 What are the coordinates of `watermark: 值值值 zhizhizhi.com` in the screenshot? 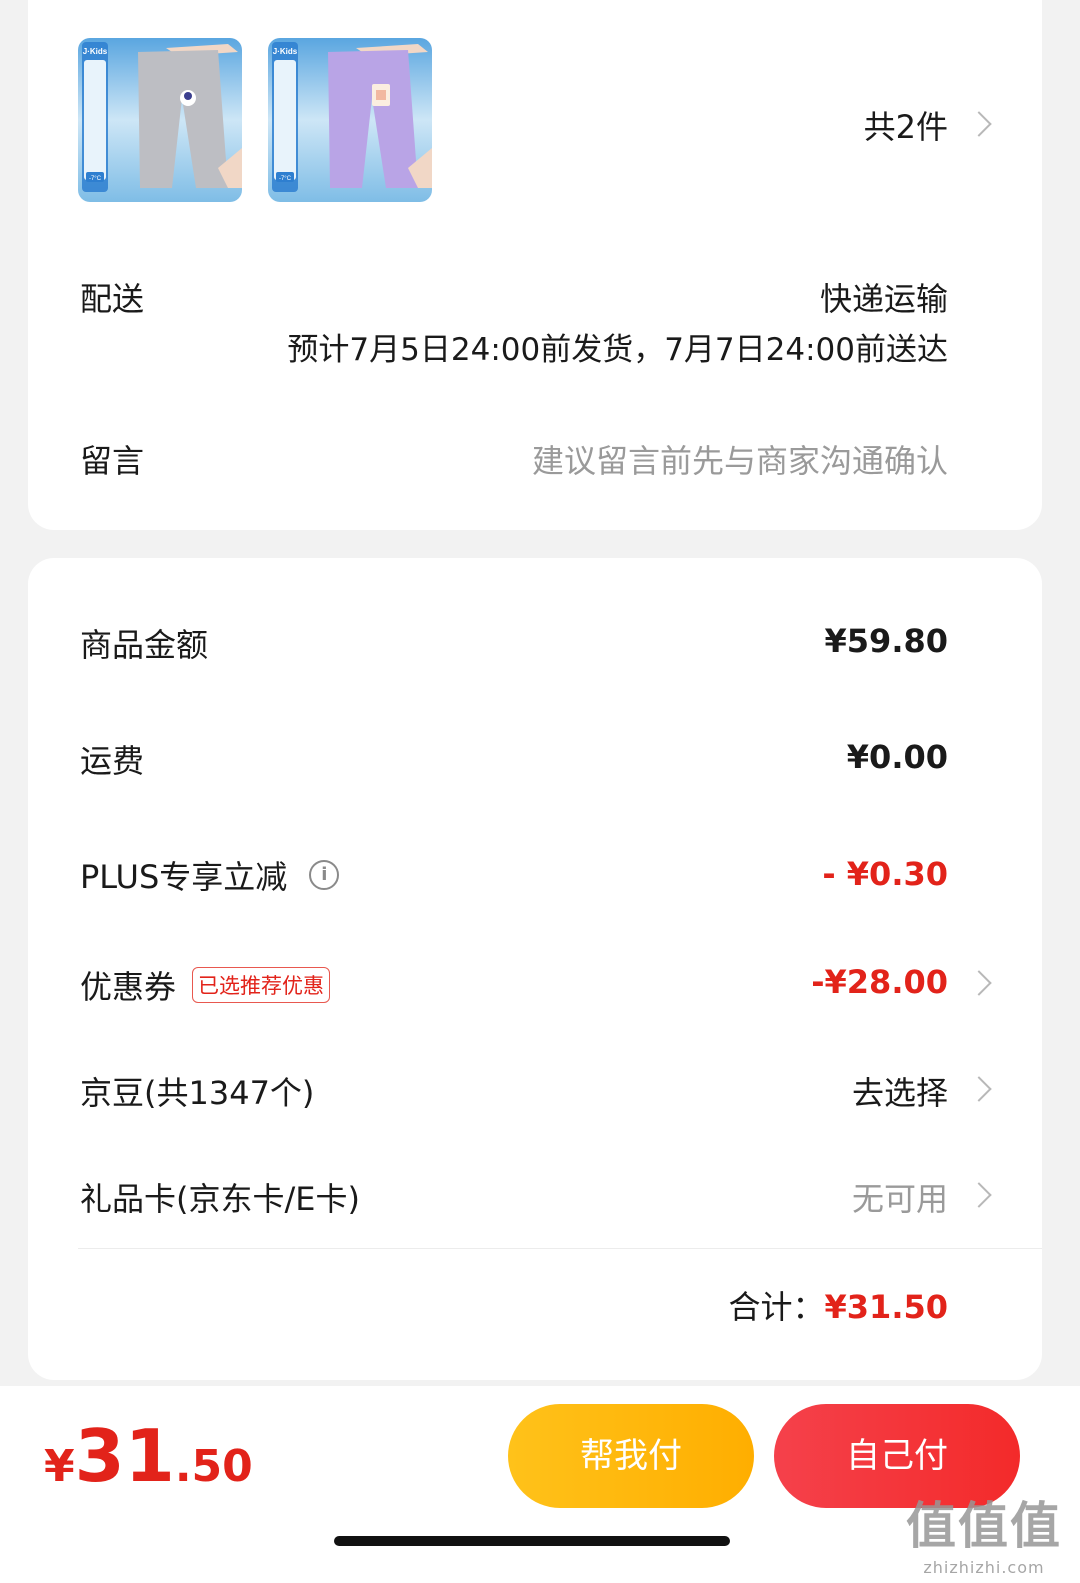 It's located at (984, 1531).